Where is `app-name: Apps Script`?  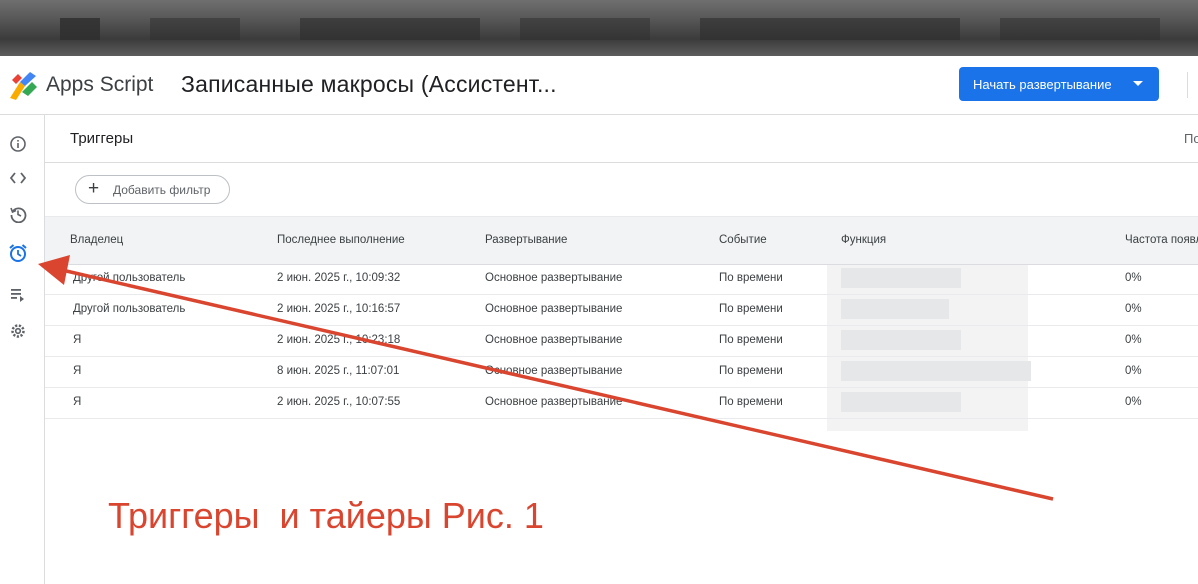 app-name: Apps Script is located at coordinates (100, 84).